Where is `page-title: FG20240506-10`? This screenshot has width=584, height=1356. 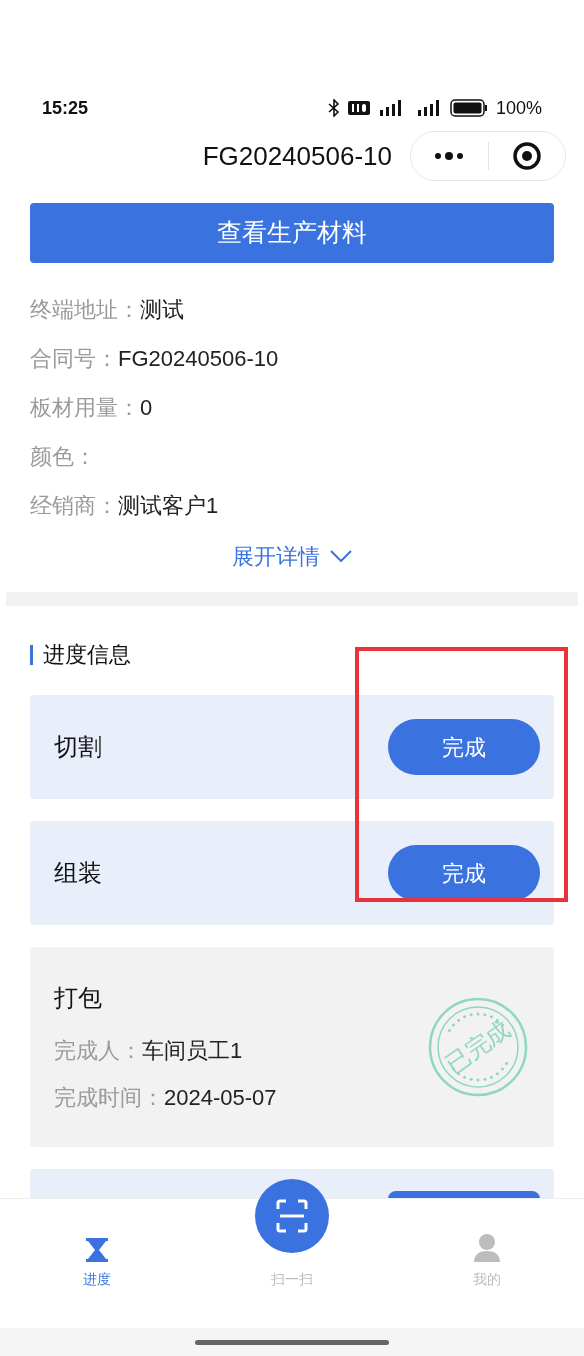 page-title: FG20240506-10 is located at coordinates (297, 156).